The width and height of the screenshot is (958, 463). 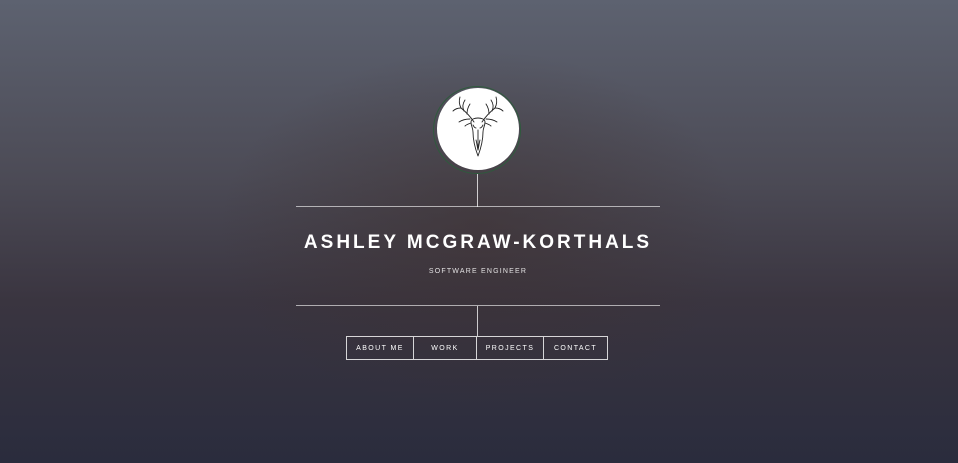 I want to click on nav-work: WORK, so click(x=445, y=348).